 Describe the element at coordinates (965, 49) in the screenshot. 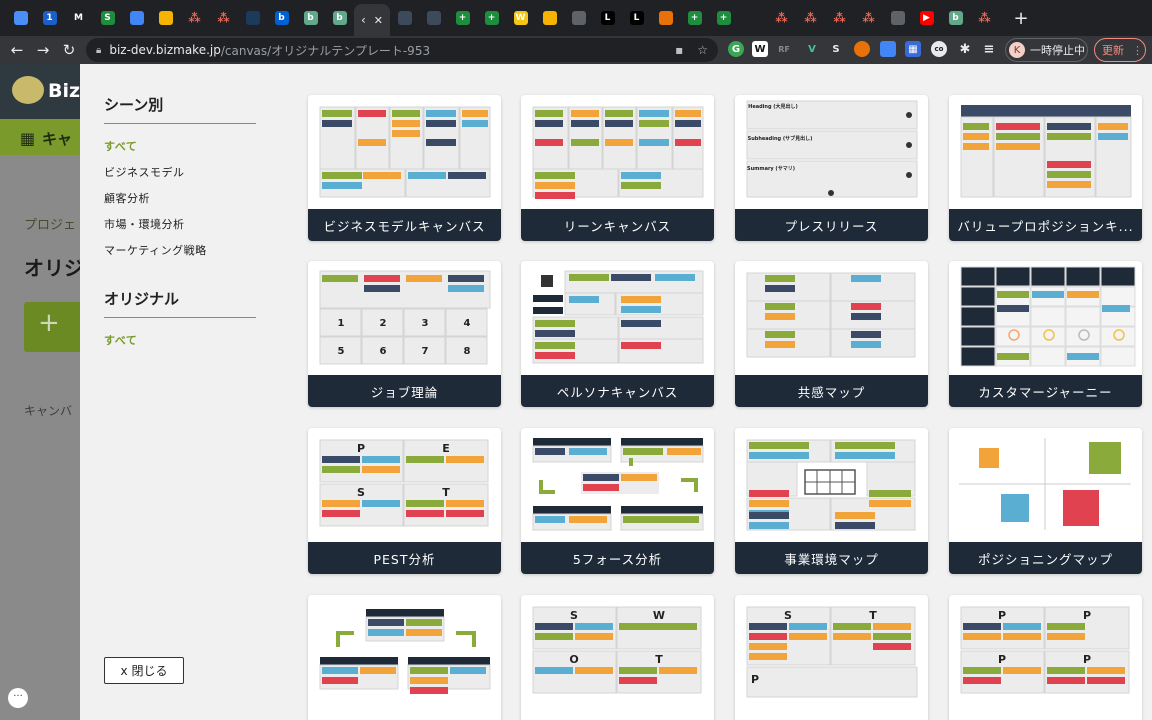

I see `puzzle-extensions-icon: ✱` at that location.